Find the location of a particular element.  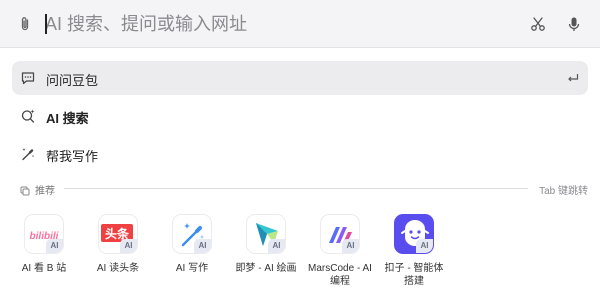

search-input is located at coordinates (280, 24).